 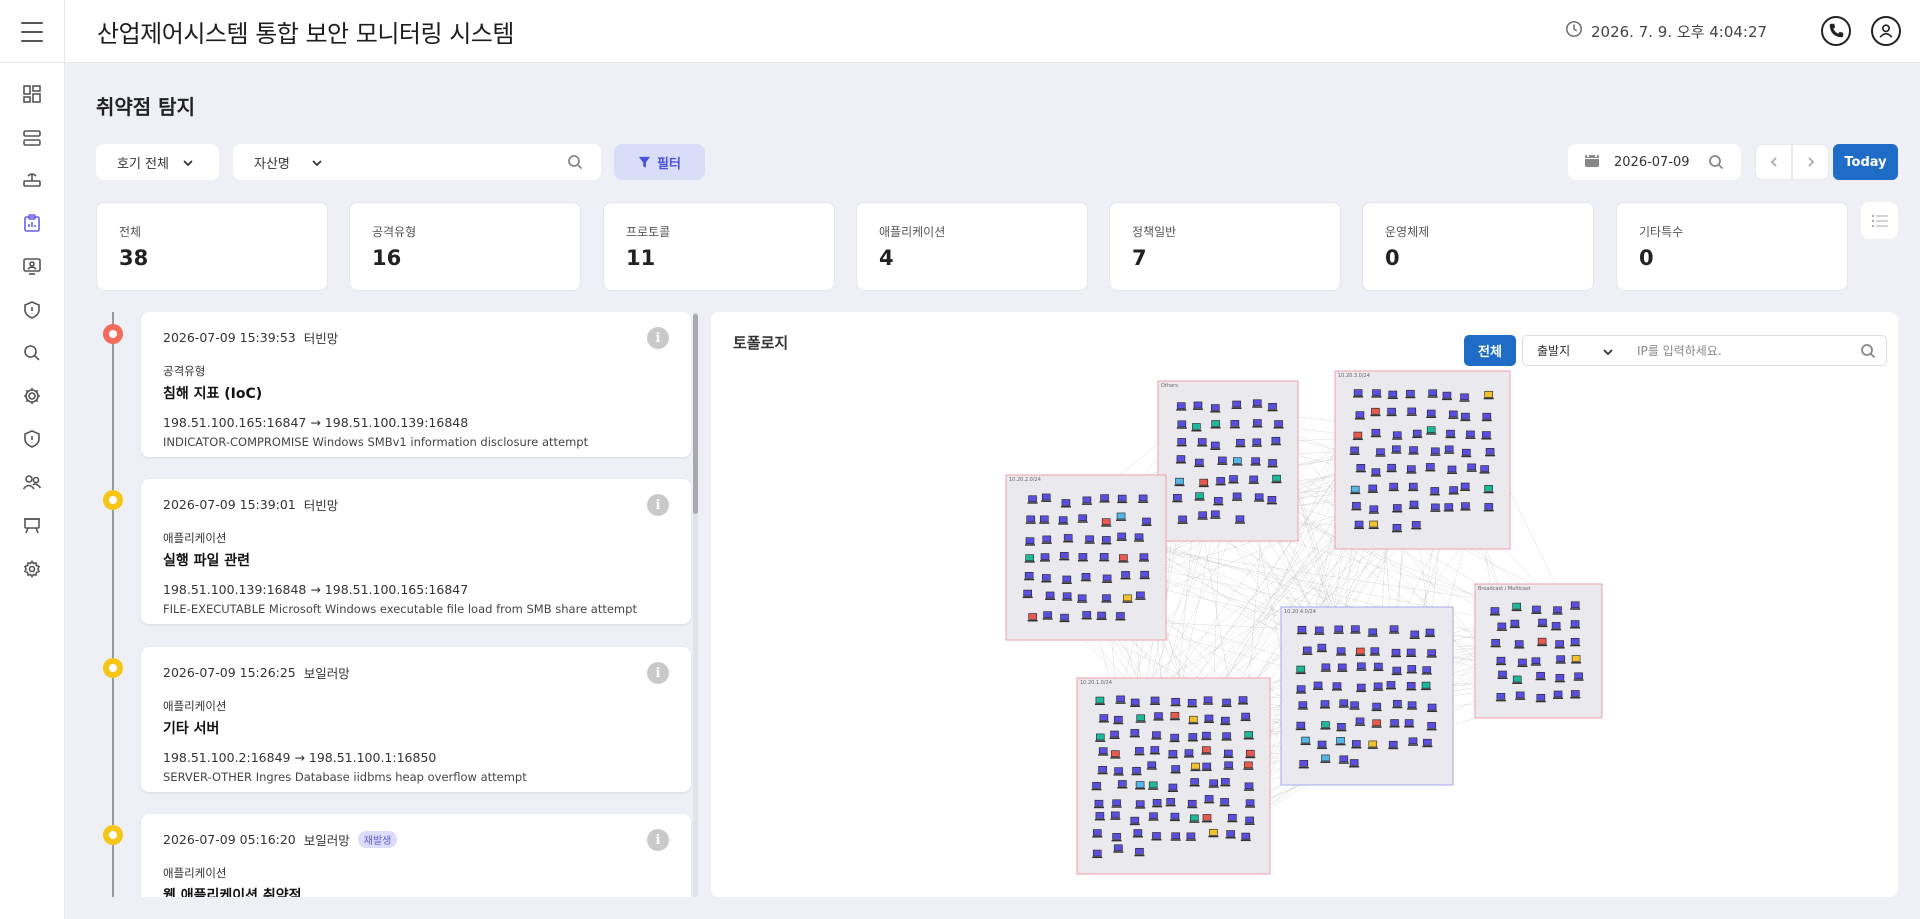 What do you see at coordinates (32, 396) in the screenshot?
I see `nav-settings-gear-icon` at bounding box center [32, 396].